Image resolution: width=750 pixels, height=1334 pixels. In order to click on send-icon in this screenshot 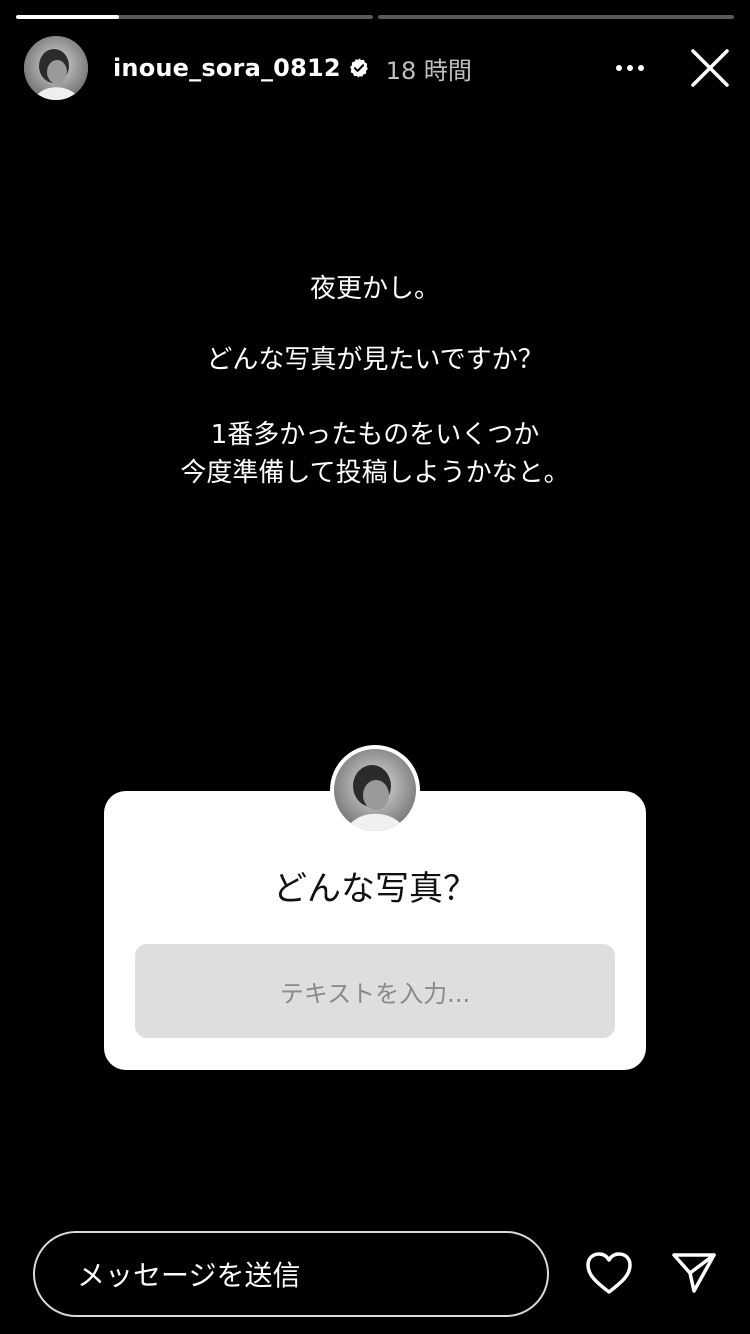, I will do `click(694, 1273)`.